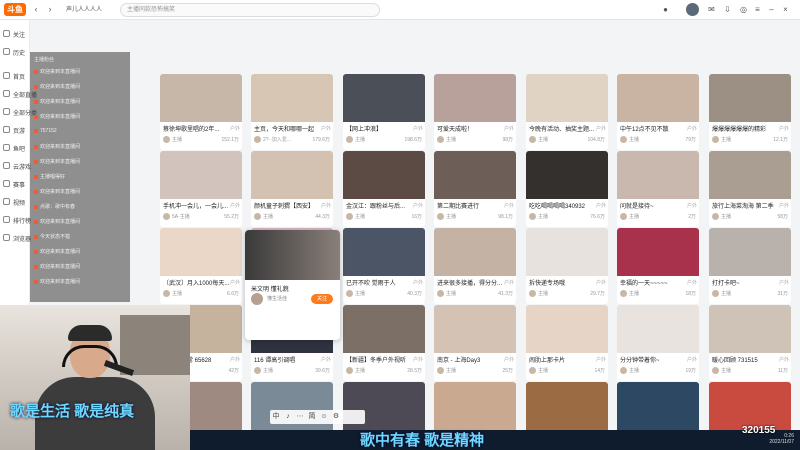 Image resolution: width=800 pixels, height=450 pixels. What do you see at coordinates (336, 417) in the screenshot?
I see `player-tool-icon: ⚙` at bounding box center [336, 417].